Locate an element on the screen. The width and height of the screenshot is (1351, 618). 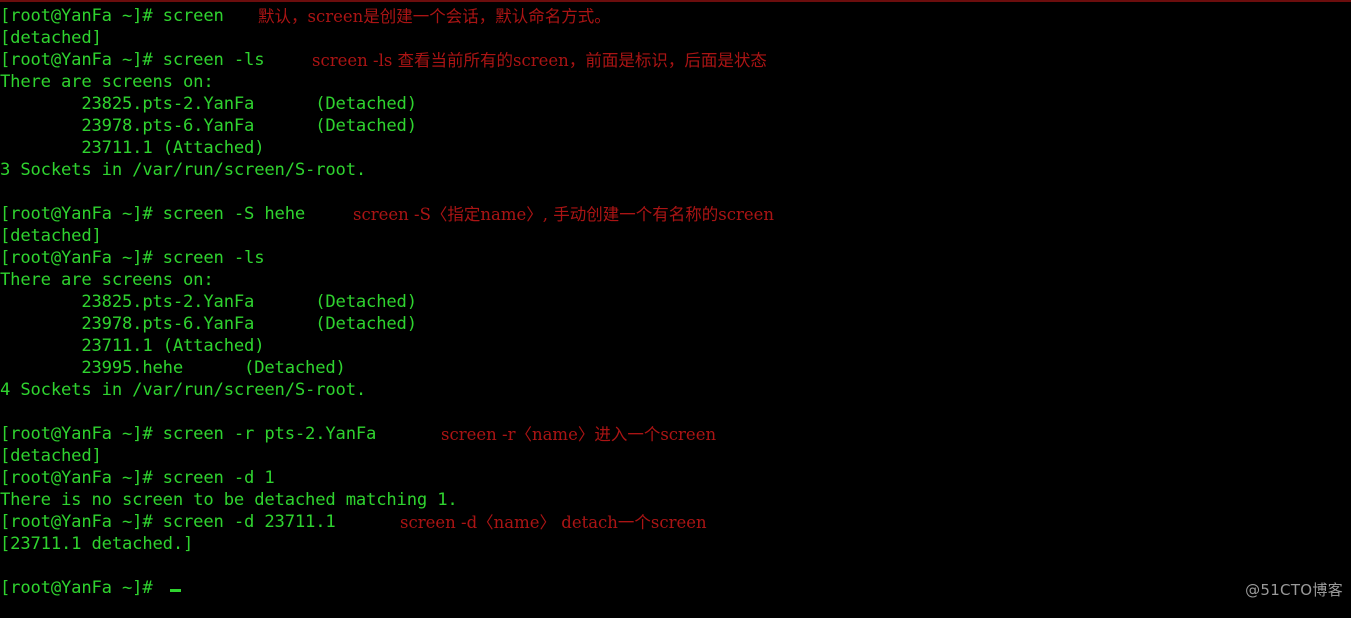
terminal-output-line: 23995.hehe (Detached) is located at coordinates (675, 368).